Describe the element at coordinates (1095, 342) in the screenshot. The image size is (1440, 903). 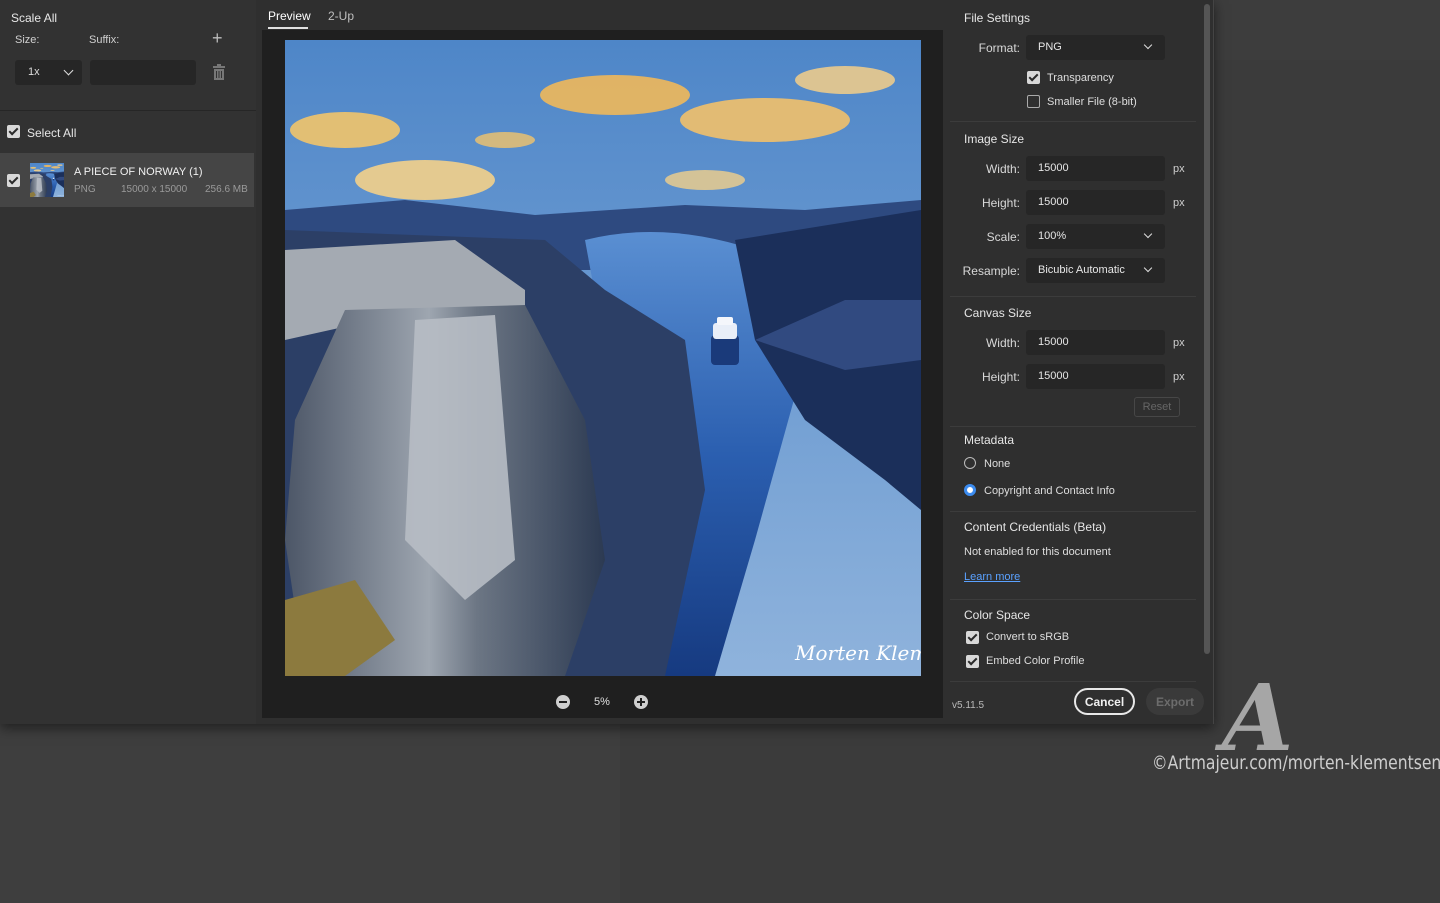
I see `canvas-width-input: 15000` at that location.